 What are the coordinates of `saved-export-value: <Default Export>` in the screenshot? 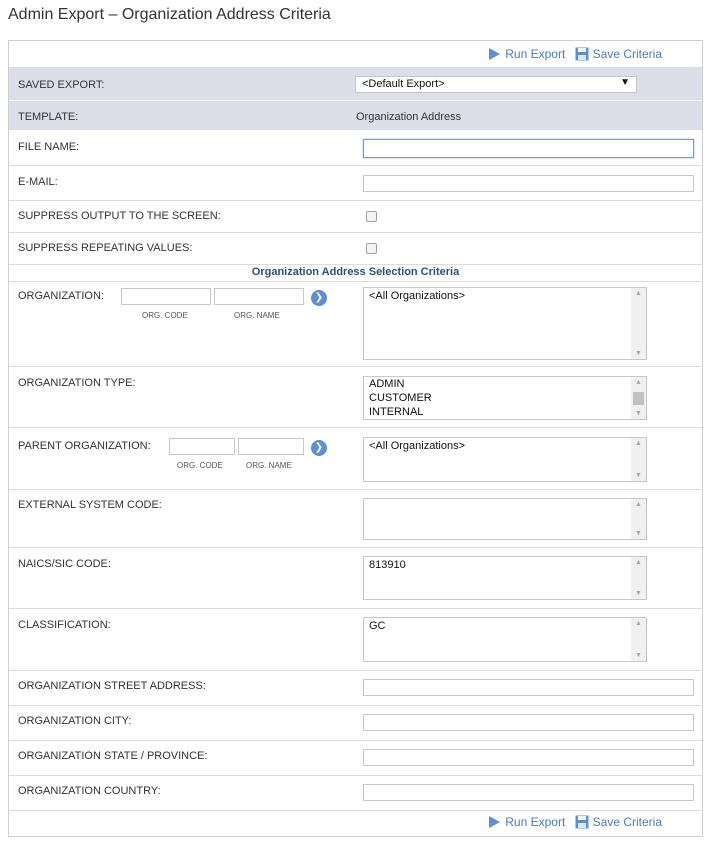 It's located at (403, 84).